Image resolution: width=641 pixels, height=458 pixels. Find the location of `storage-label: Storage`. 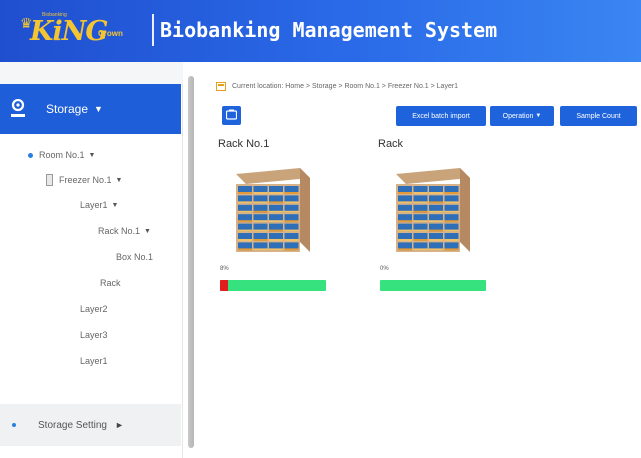

storage-label: Storage is located at coordinates (67, 109).